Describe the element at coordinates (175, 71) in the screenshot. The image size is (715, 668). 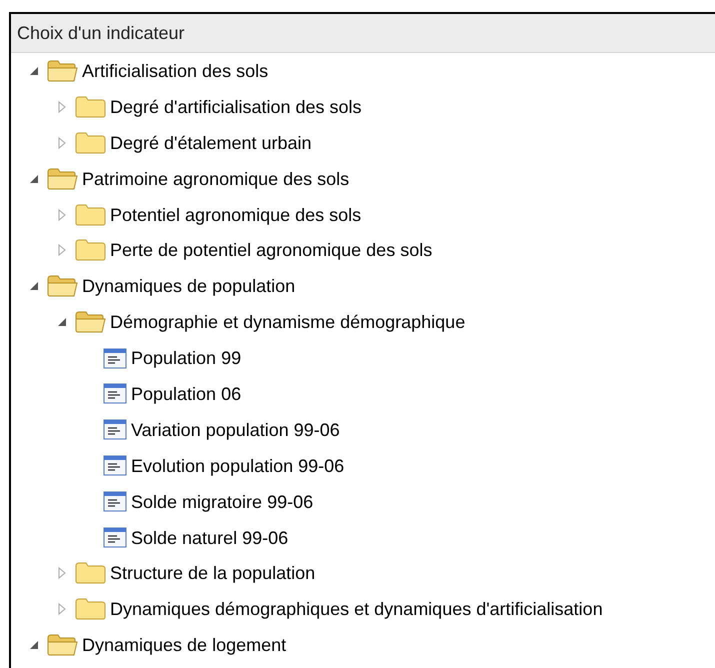
I see `tree-item: Artificialisation des sols` at that location.